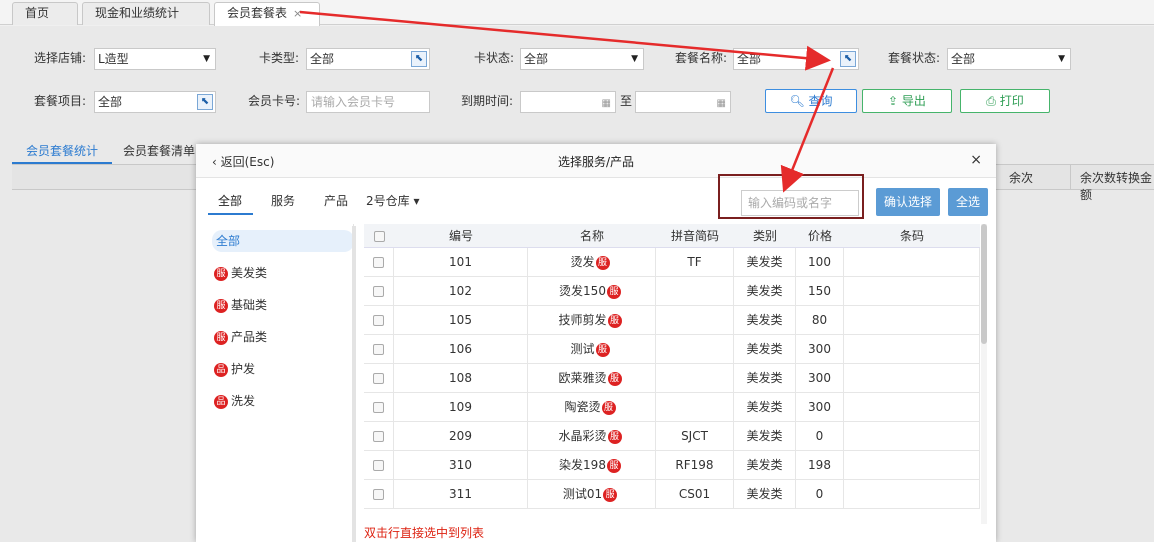  Describe the element at coordinates (354, 384) in the screenshot. I see `category-scrollbar` at that location.